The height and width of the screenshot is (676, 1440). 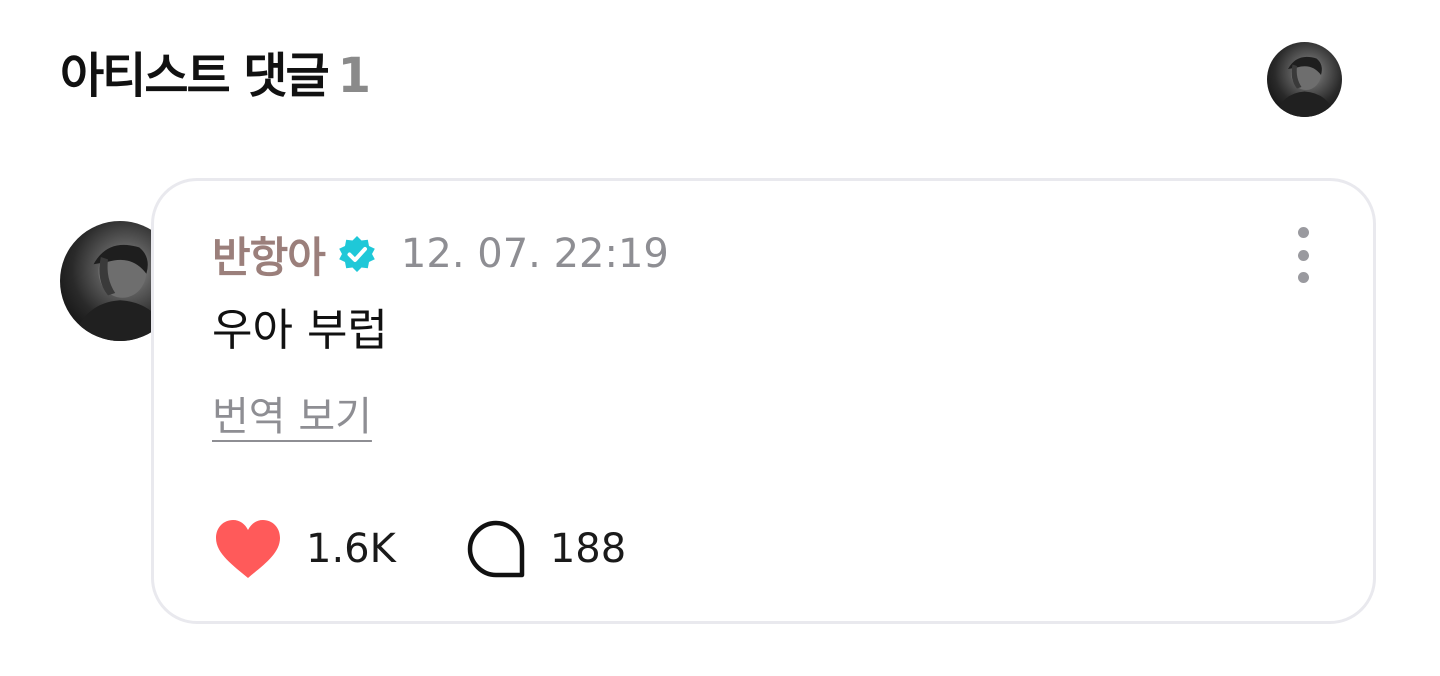 I want to click on like-button: 1.6K, so click(x=305, y=549).